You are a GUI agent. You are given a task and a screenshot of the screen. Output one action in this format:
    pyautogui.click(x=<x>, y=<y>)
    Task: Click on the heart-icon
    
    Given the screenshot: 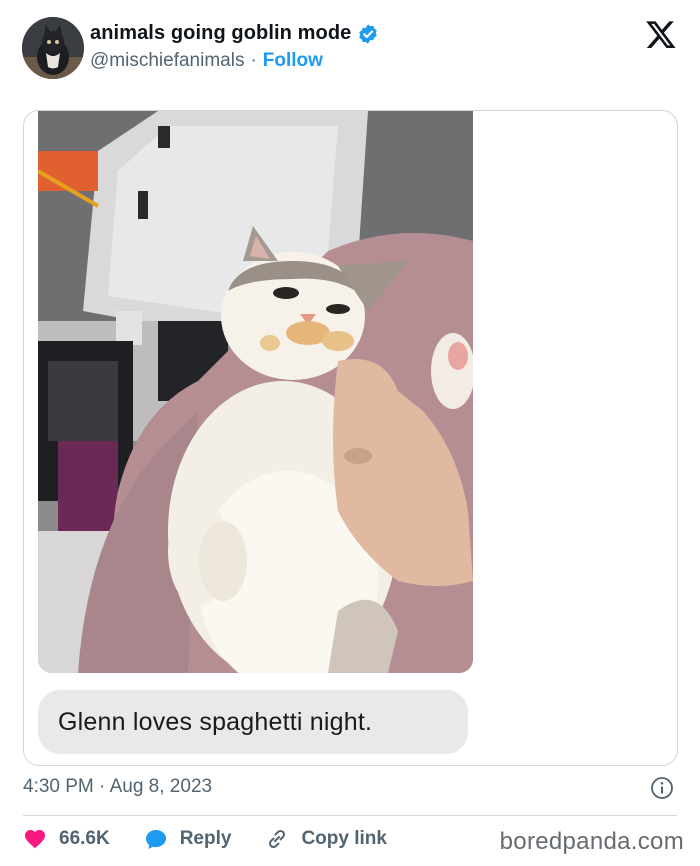 What is the action you would take?
    pyautogui.click(x=35, y=839)
    